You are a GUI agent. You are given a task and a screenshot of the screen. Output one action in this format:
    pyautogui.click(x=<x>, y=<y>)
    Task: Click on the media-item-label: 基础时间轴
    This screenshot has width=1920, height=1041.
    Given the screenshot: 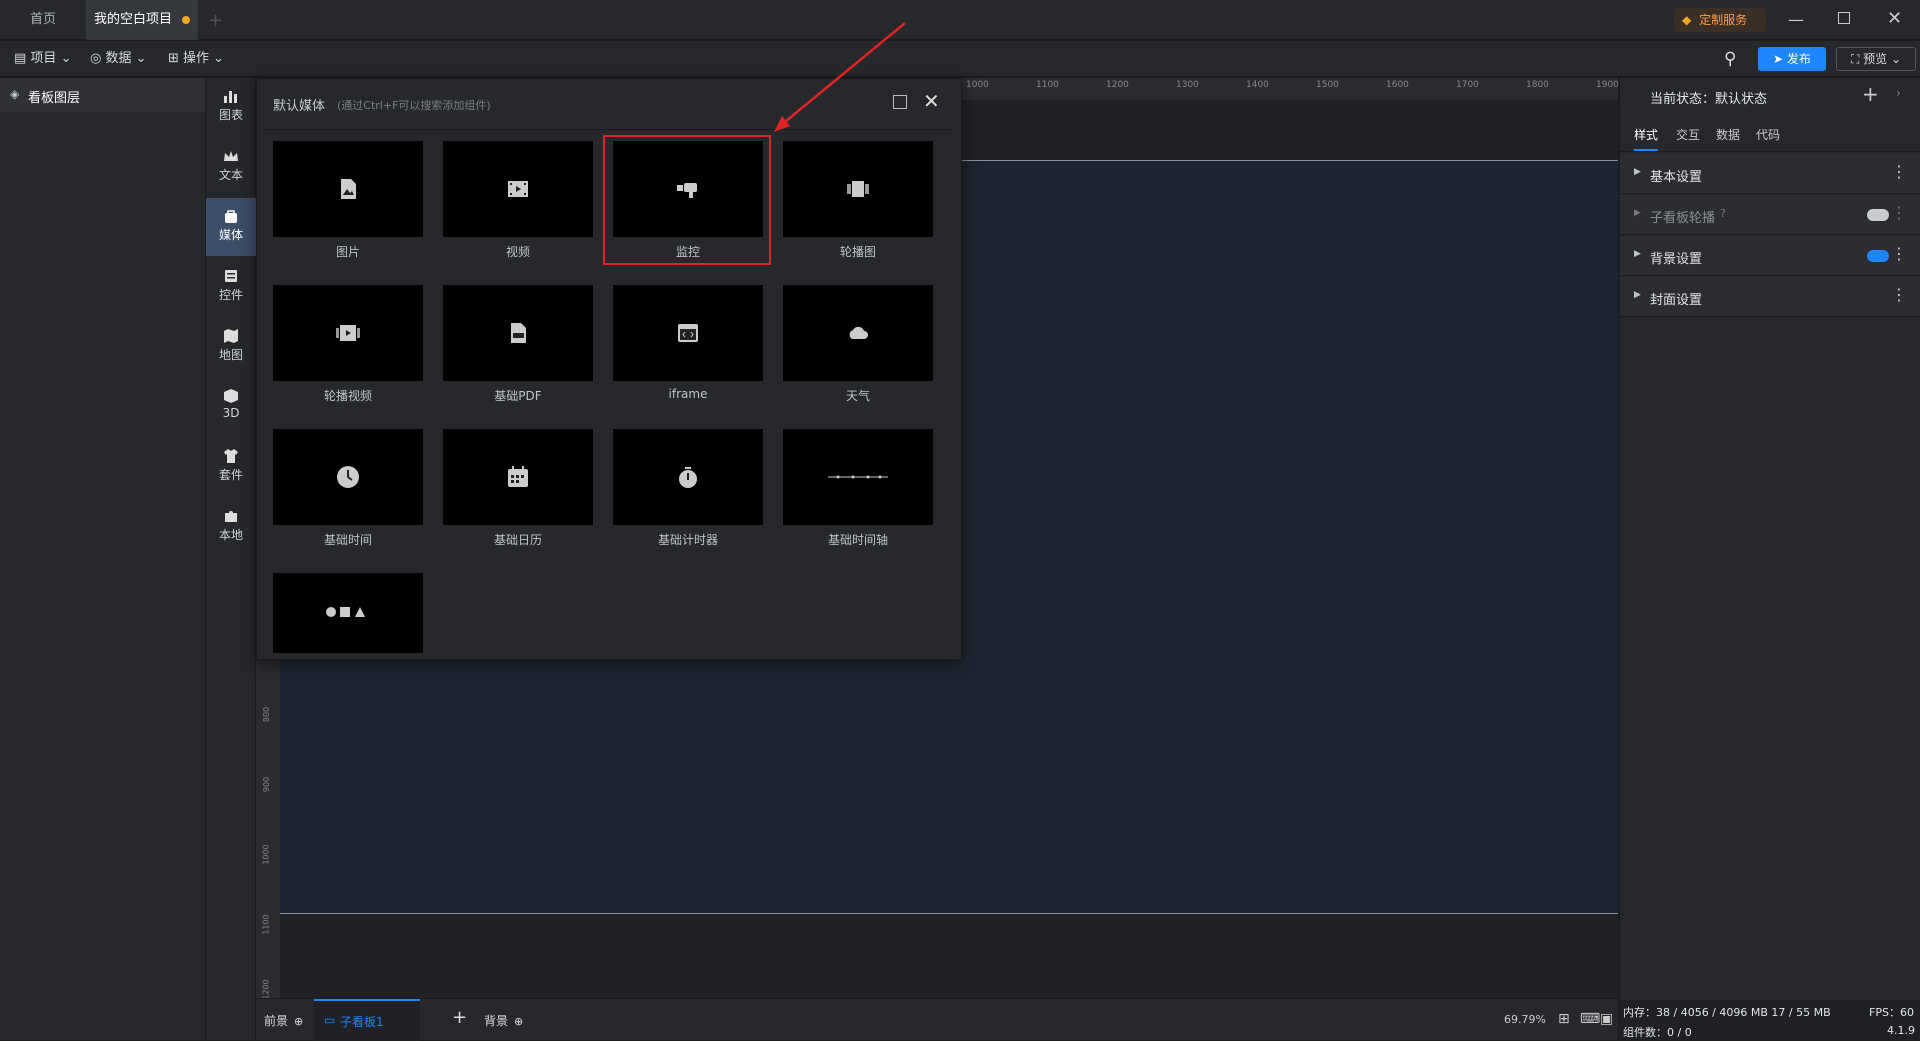 What is the action you would take?
    pyautogui.click(x=857, y=540)
    